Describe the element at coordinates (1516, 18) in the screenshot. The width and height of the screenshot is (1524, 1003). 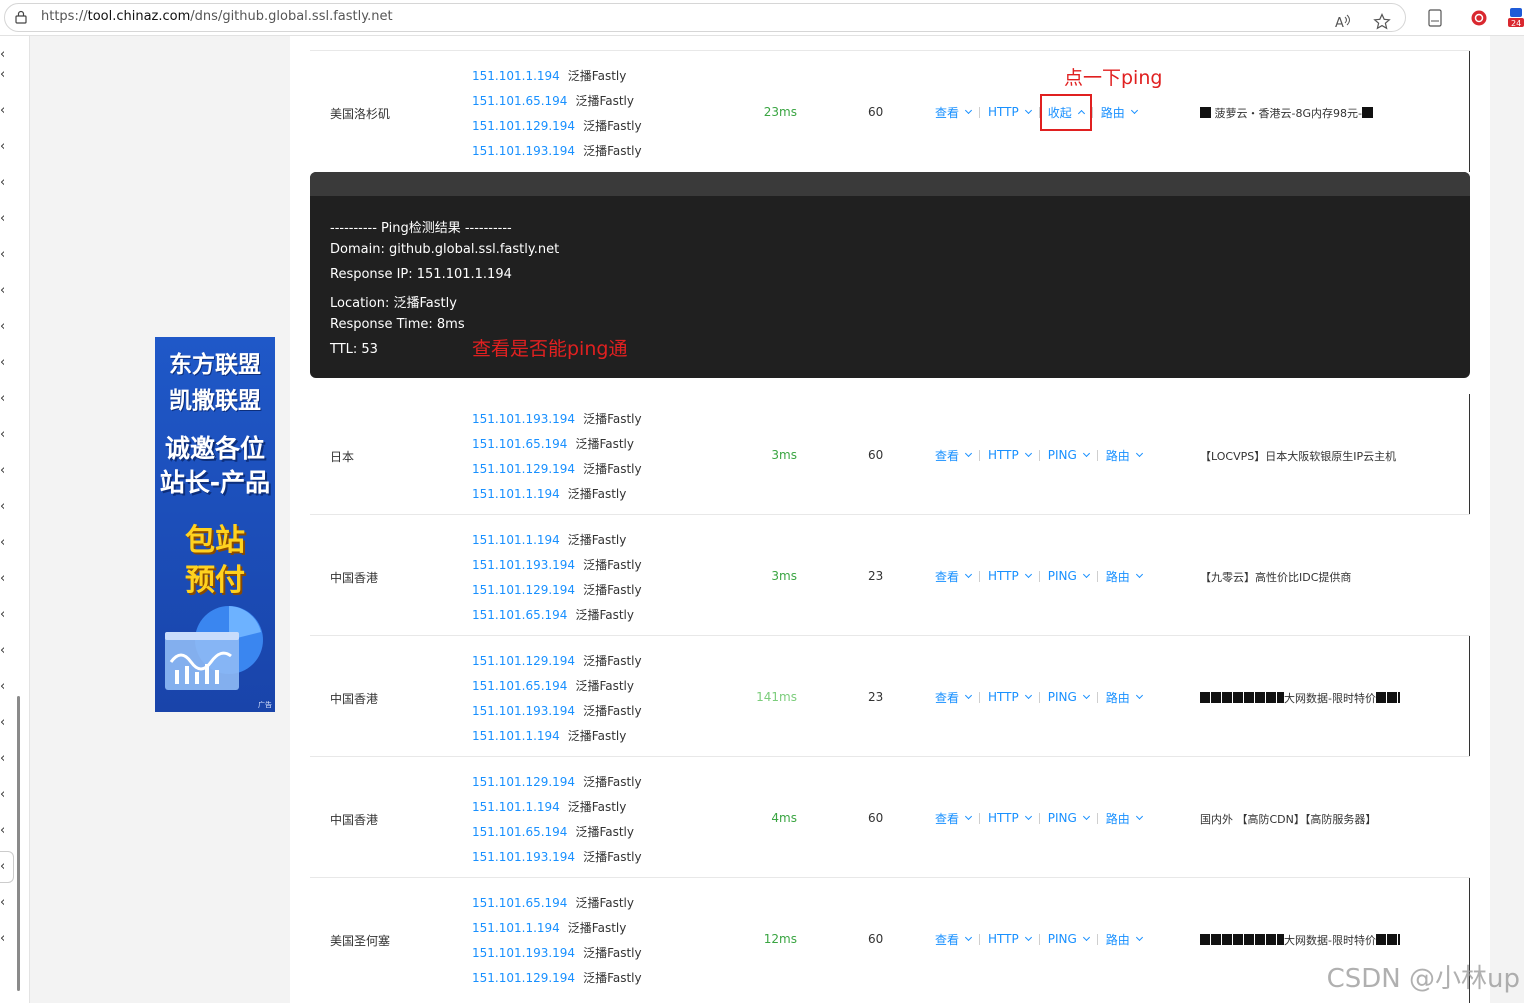
I see `extension-badge-icon: 24` at that location.